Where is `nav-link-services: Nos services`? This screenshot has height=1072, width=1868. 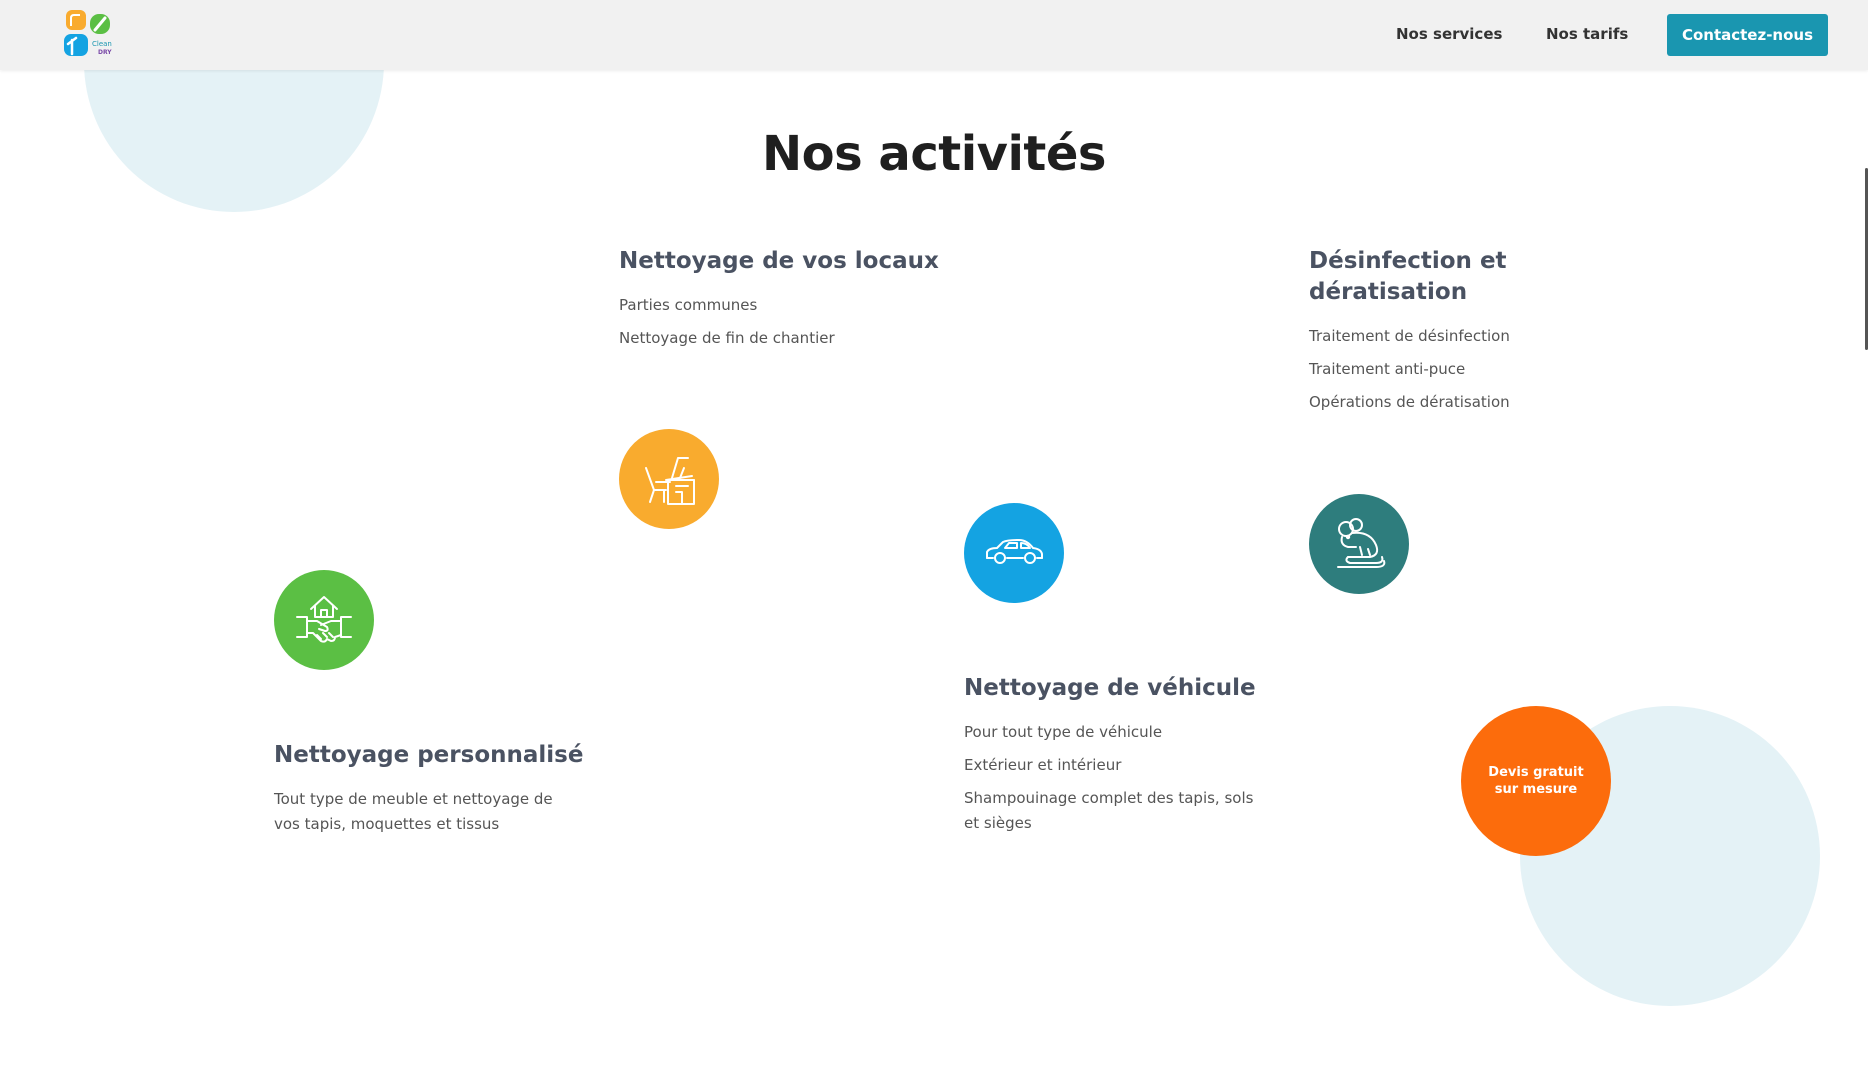 nav-link-services: Nos services is located at coordinates (1449, 34).